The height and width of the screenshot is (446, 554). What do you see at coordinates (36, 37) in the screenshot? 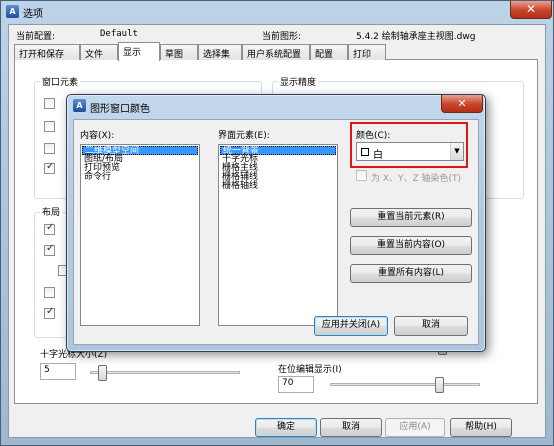
I see `current-profile-label: 当前配置:` at bounding box center [36, 37].